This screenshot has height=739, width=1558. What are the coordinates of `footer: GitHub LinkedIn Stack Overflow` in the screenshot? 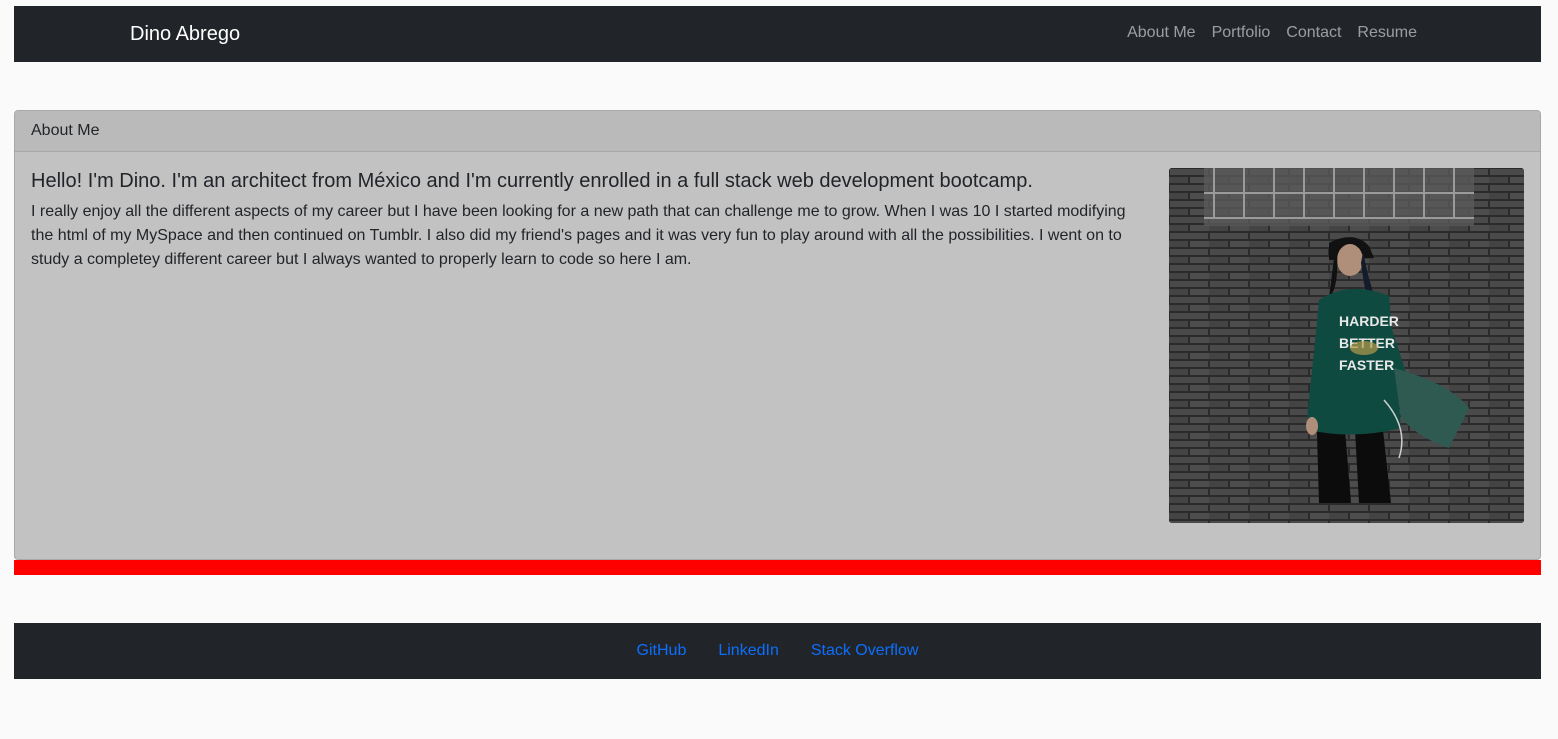 It's located at (777, 651).